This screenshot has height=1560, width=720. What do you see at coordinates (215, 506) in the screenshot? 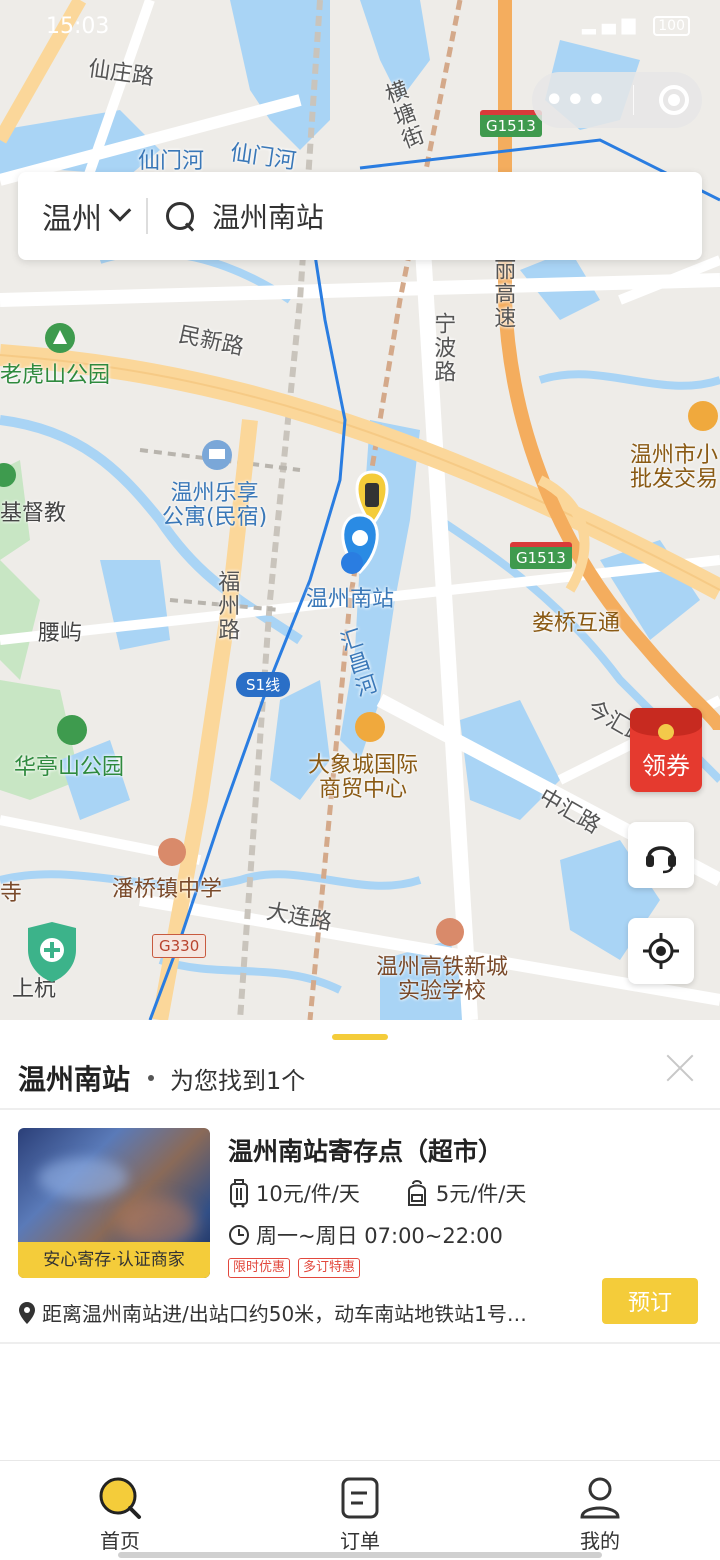
I see `map-label-lexiang-apartment: 温州乐享 公寓(民宿)` at bounding box center [215, 506].